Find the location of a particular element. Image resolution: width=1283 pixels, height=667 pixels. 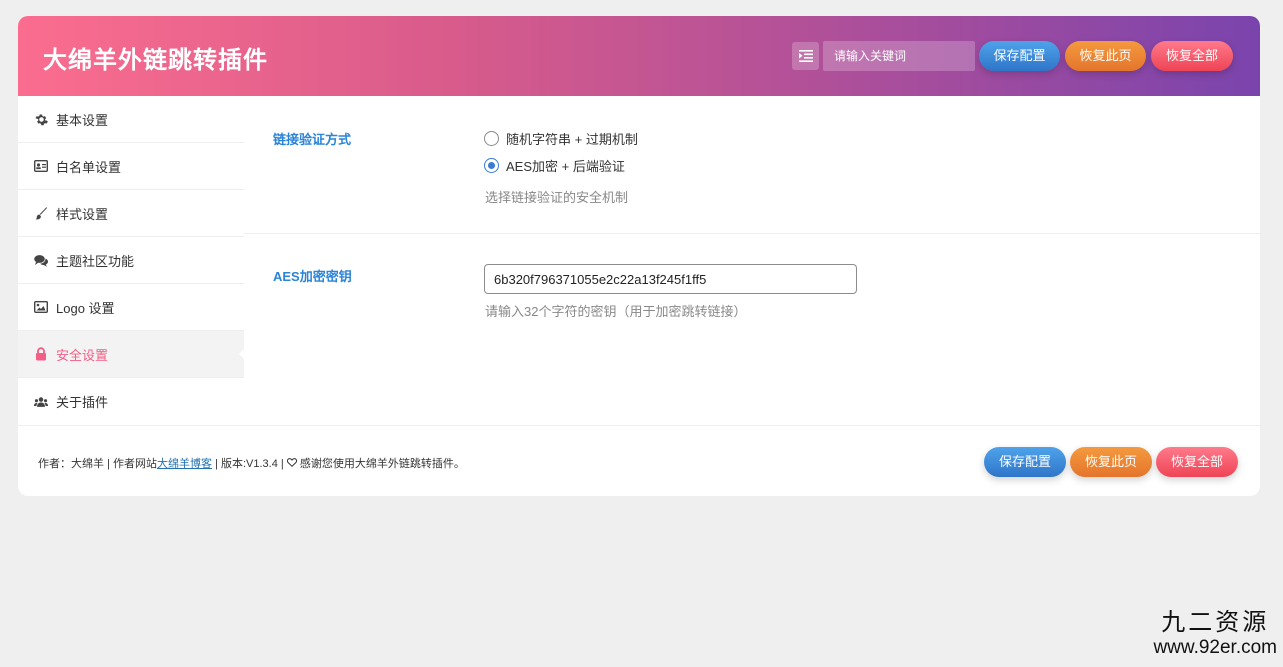

footer-thanks: 感谢您使用大绵羊外链跳转插件。 is located at coordinates (380, 464).